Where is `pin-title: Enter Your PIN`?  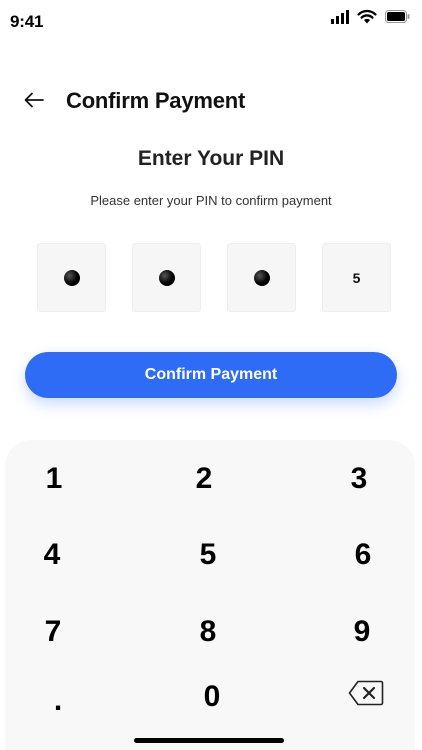 pin-title: Enter Your PIN is located at coordinates (211, 158).